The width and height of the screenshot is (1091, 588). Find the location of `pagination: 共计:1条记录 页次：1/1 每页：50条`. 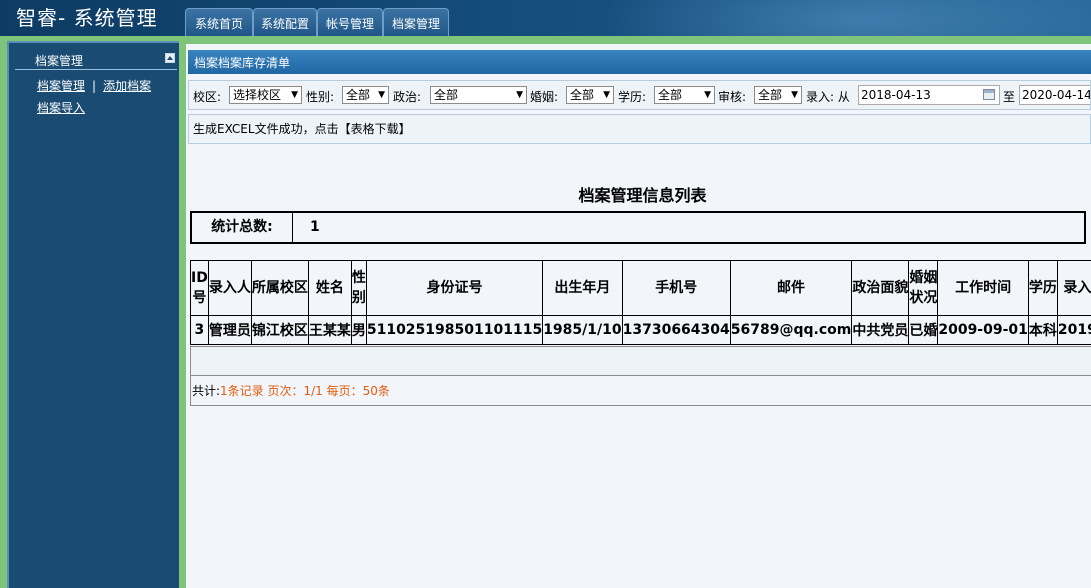

pagination: 共计:1条记录 页次：1/1 每页：50条 is located at coordinates (640, 391).